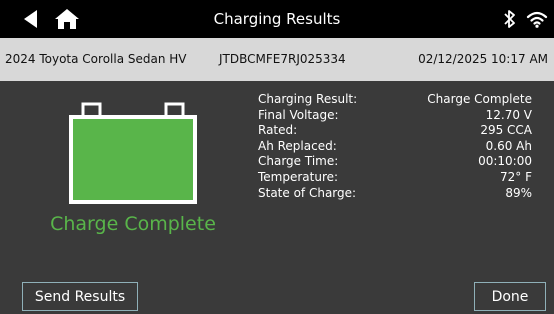 The height and width of the screenshot is (314, 554). What do you see at coordinates (307, 192) in the screenshot?
I see `result-label: State of Charge:` at bounding box center [307, 192].